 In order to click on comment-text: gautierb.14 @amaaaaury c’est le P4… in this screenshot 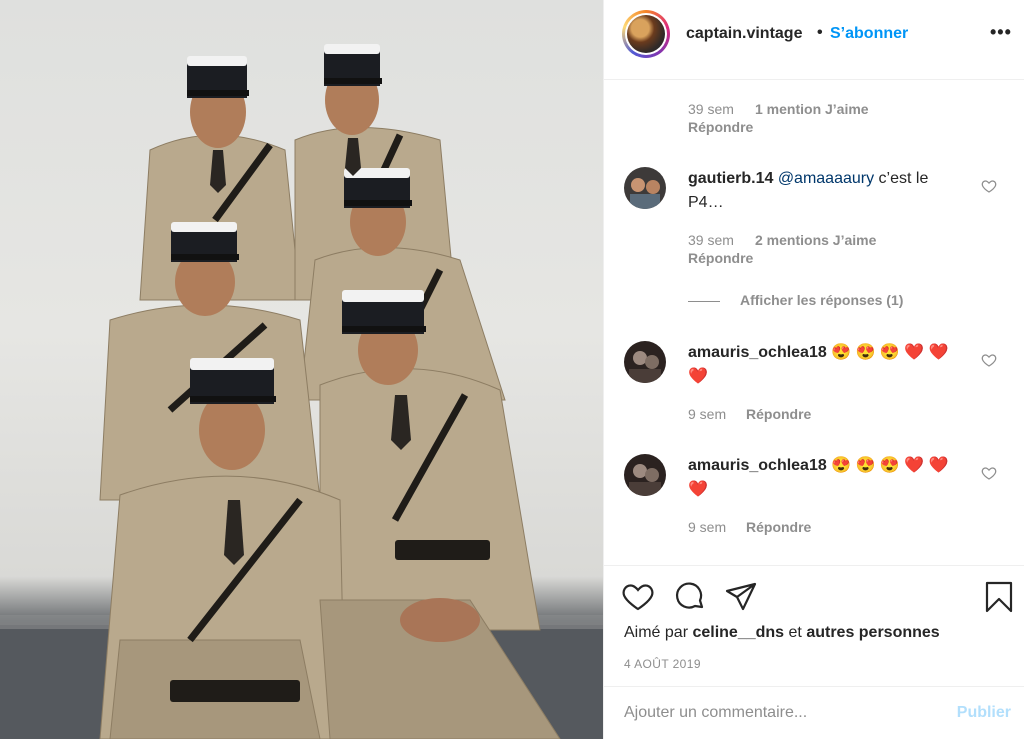, I will do `click(828, 191)`.